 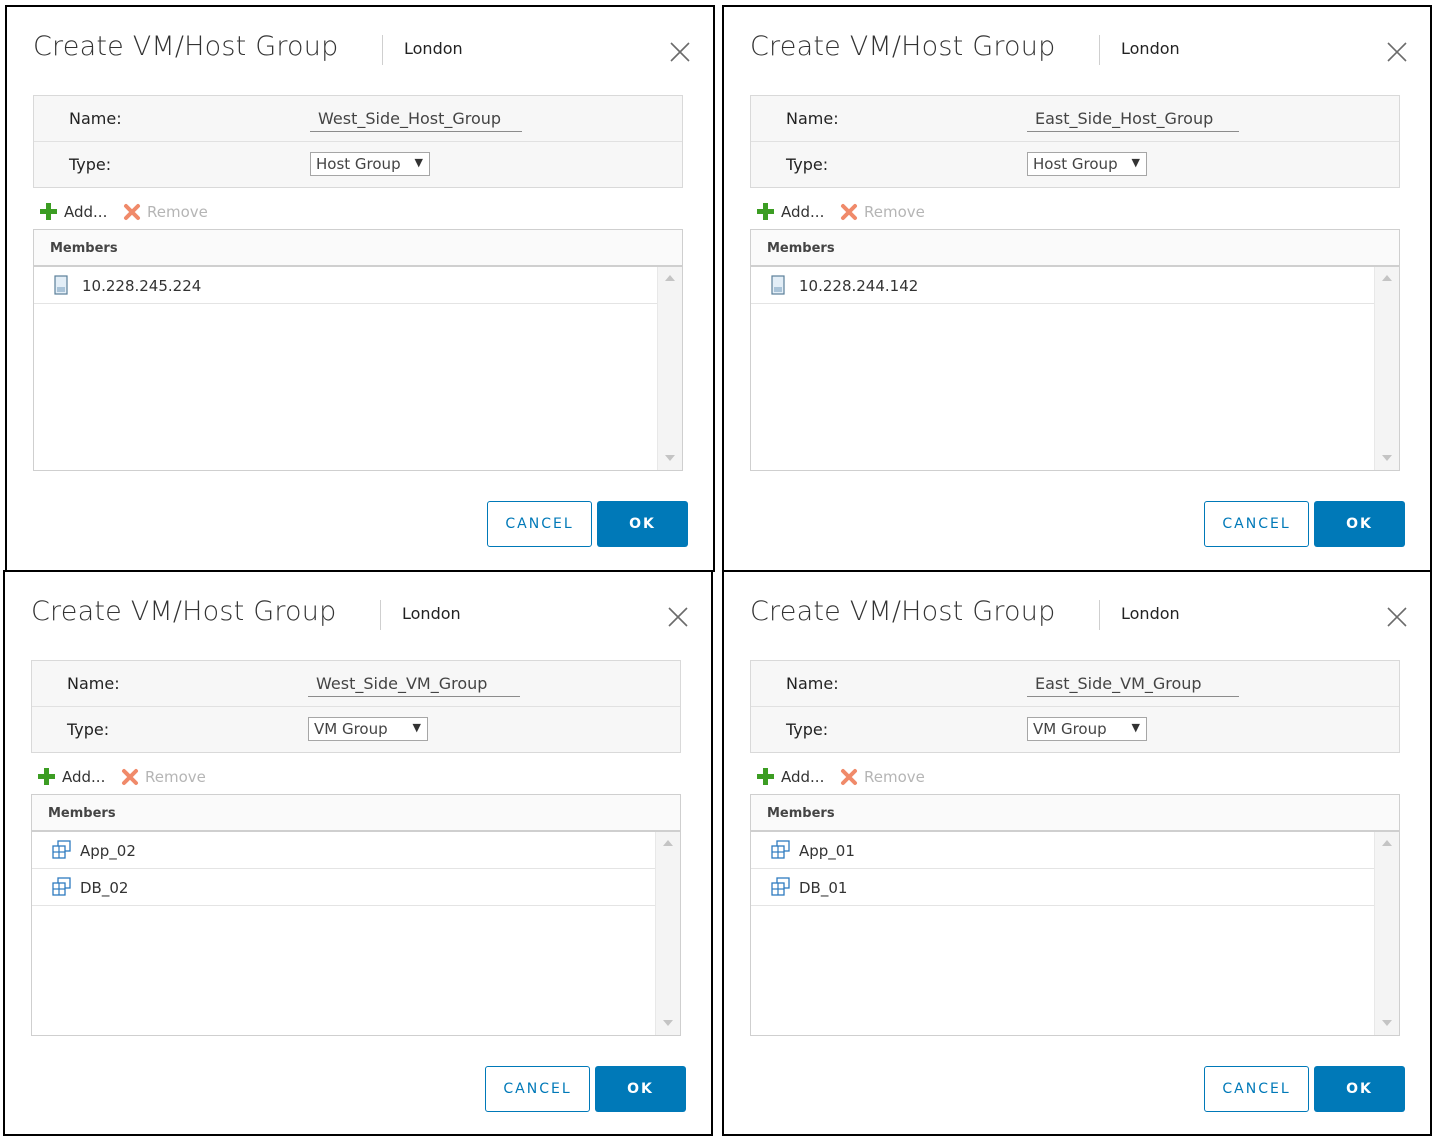 I want to click on member-row: App_01, so click(x=1062, y=850).